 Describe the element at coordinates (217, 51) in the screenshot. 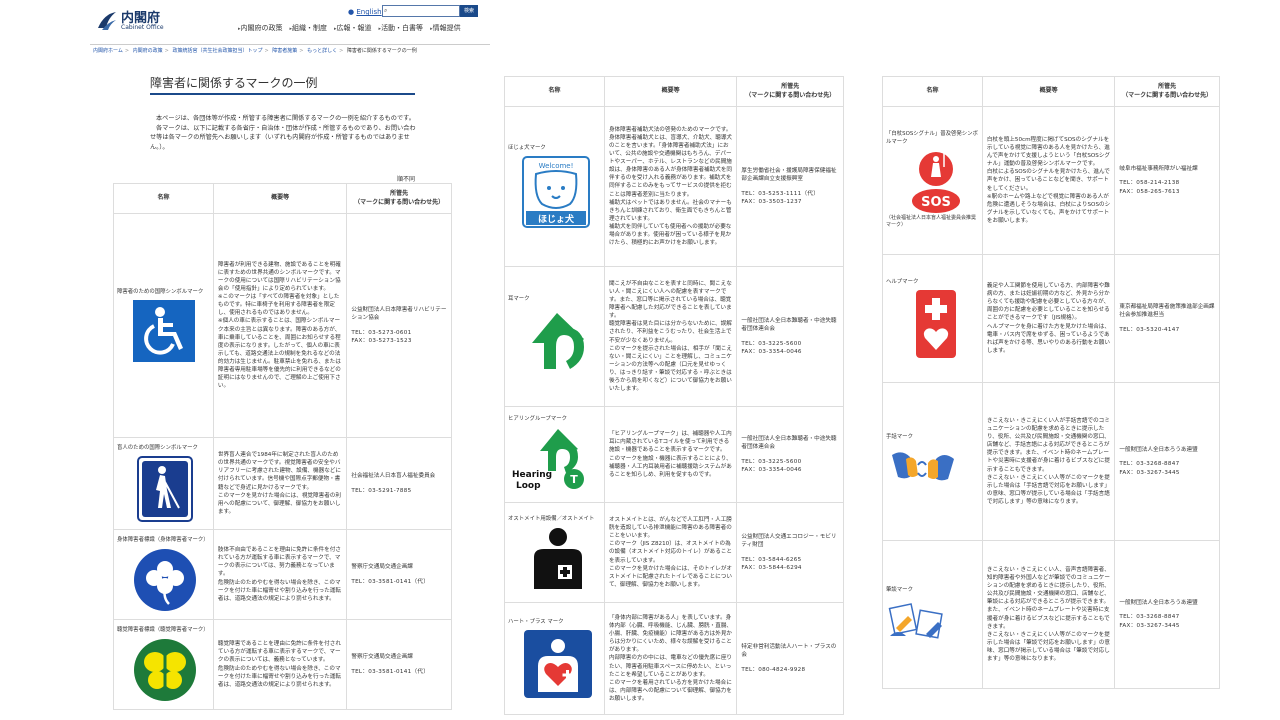

I see `breadcrumb-kyosei: 政策統括官（共生社会政策担当）トップ` at that location.